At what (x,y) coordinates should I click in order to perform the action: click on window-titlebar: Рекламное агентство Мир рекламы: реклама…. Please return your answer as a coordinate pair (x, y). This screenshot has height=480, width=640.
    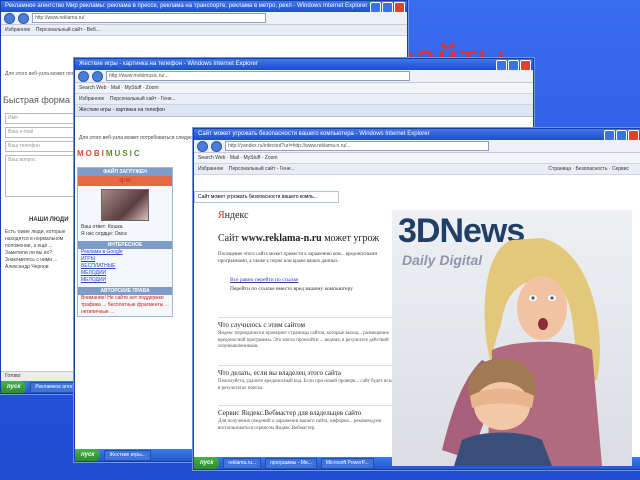
    Looking at the image, I should click on (204, 6).